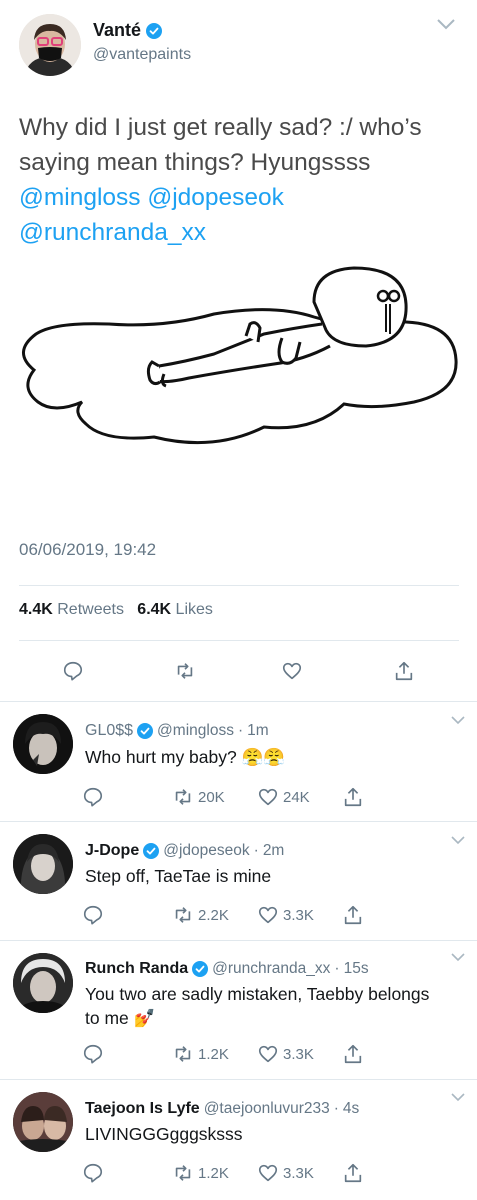  What do you see at coordinates (258, 730) in the screenshot?
I see `reply-time: 1m` at bounding box center [258, 730].